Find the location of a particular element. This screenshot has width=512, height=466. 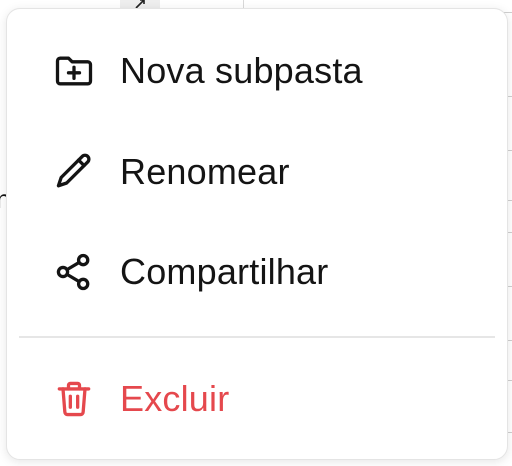

trash-icon is located at coordinates (74, 399).